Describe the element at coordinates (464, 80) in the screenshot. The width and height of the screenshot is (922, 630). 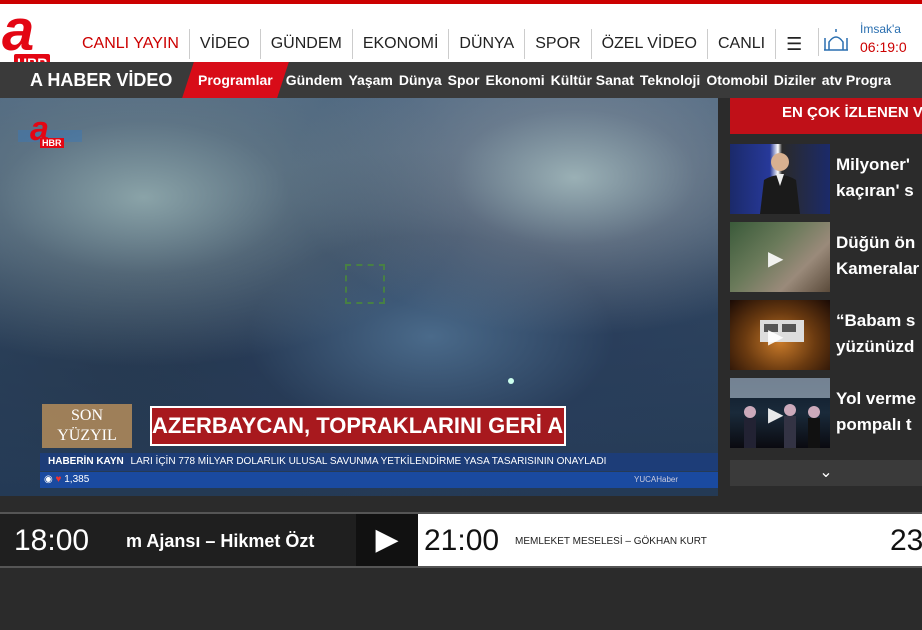
I see `cat-spor: Spor` at that location.